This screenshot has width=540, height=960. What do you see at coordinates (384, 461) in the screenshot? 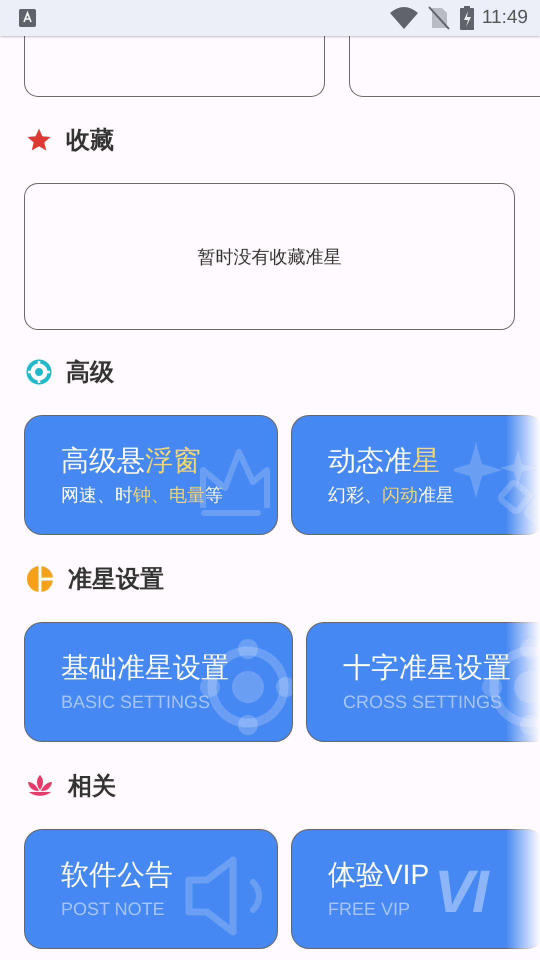
I see `card-title: 动态准星` at bounding box center [384, 461].